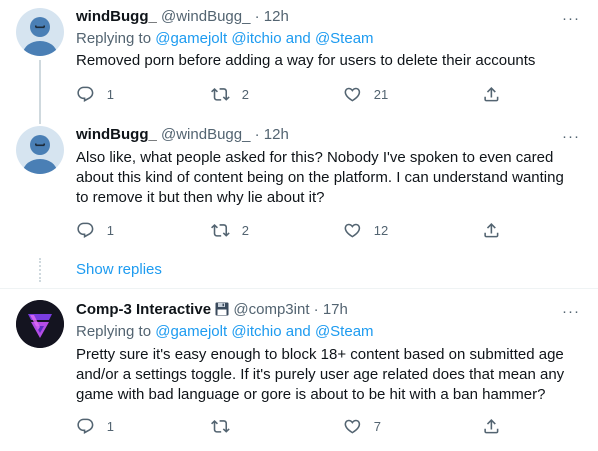 The image size is (598, 451). What do you see at coordinates (292, 94) in the screenshot?
I see `tweet-actions: 1 2 21` at bounding box center [292, 94].